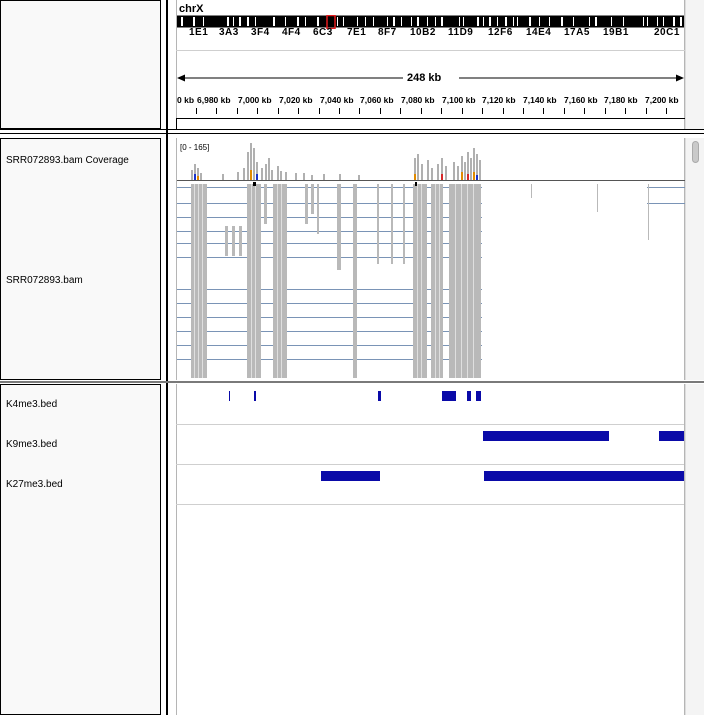 The height and width of the screenshot is (715, 704). Describe the element at coordinates (581, 100) in the screenshot. I see `ruler-label: 7,160 kb` at that location.